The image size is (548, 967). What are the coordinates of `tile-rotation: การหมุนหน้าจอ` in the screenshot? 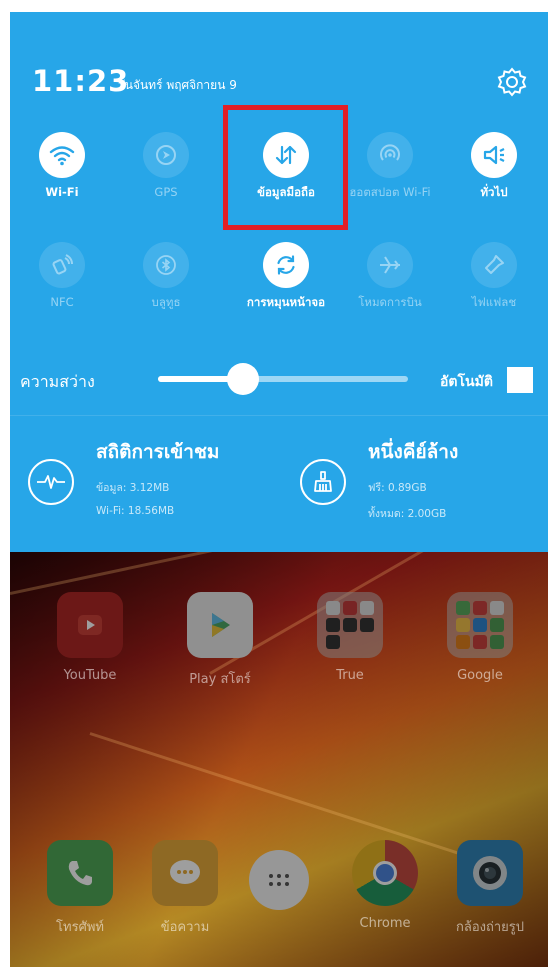 It's located at (286, 290).